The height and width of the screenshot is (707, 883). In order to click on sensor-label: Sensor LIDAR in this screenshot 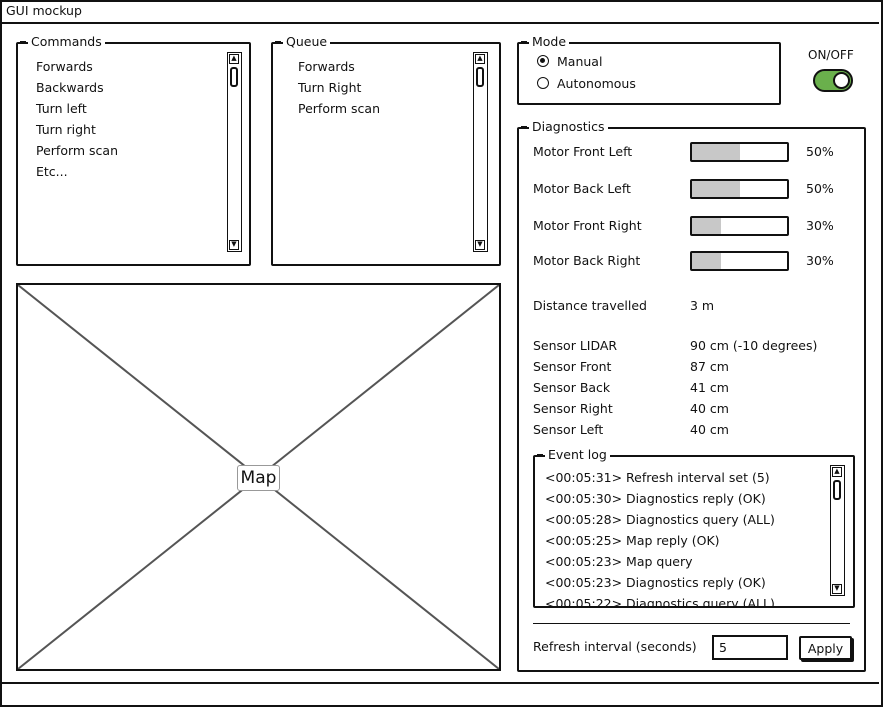, I will do `click(575, 345)`.